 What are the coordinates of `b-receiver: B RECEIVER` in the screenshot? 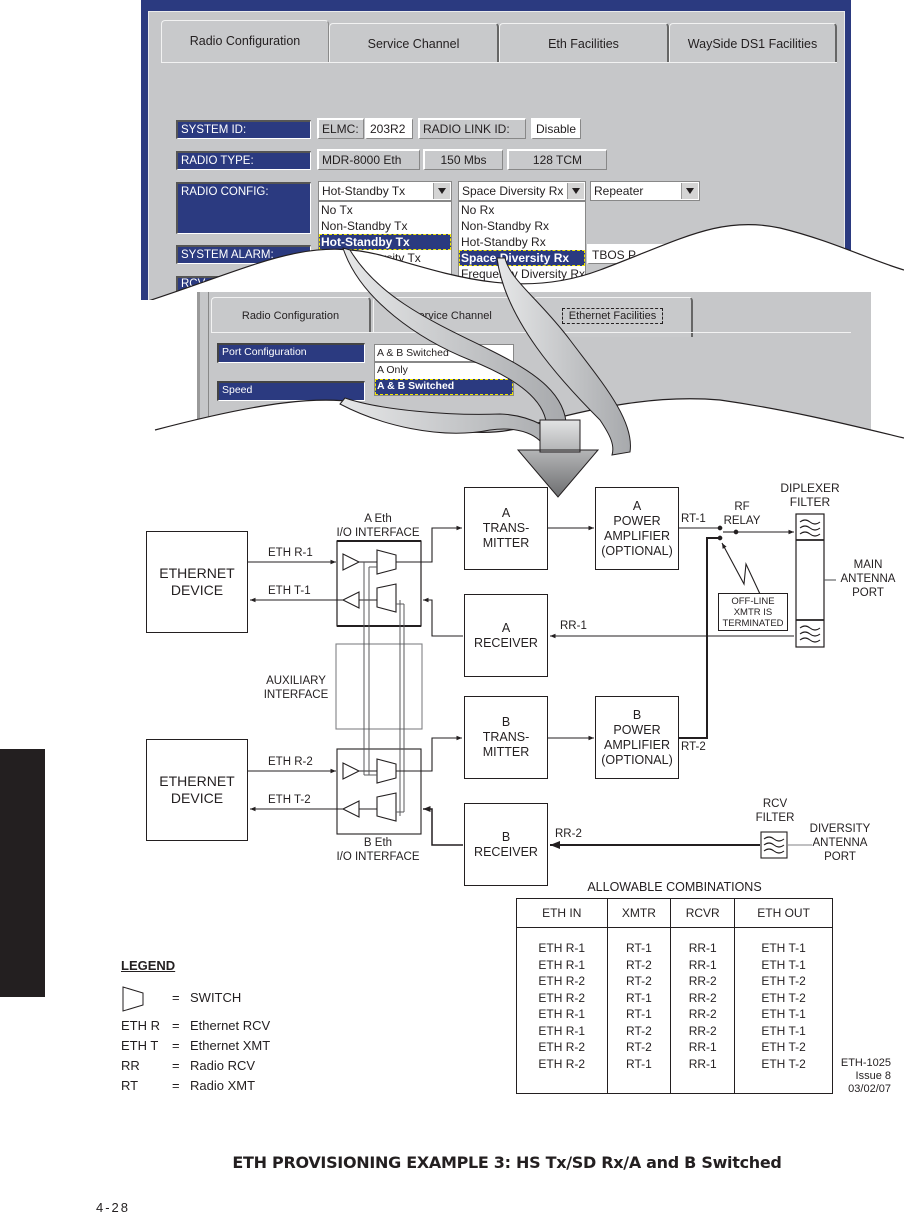 It's located at (506, 844).